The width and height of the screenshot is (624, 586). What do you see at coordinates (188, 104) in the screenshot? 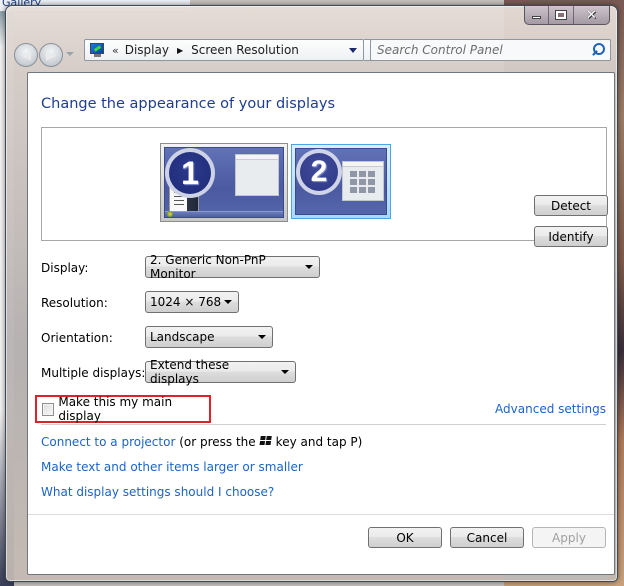
I see `page-title: Change the appearance of your displays` at bounding box center [188, 104].